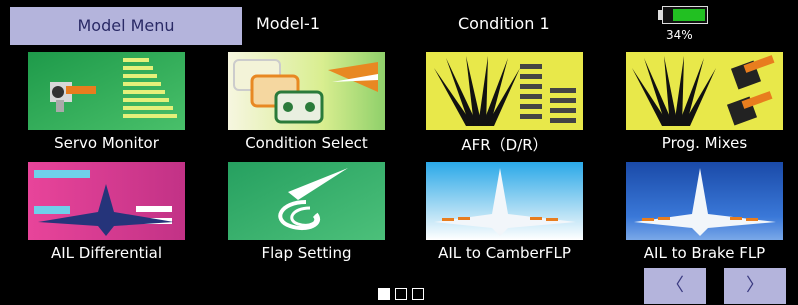 The width and height of the screenshot is (798, 305). What do you see at coordinates (504, 23) in the screenshot?
I see `condition-name: Condition 1` at bounding box center [504, 23].